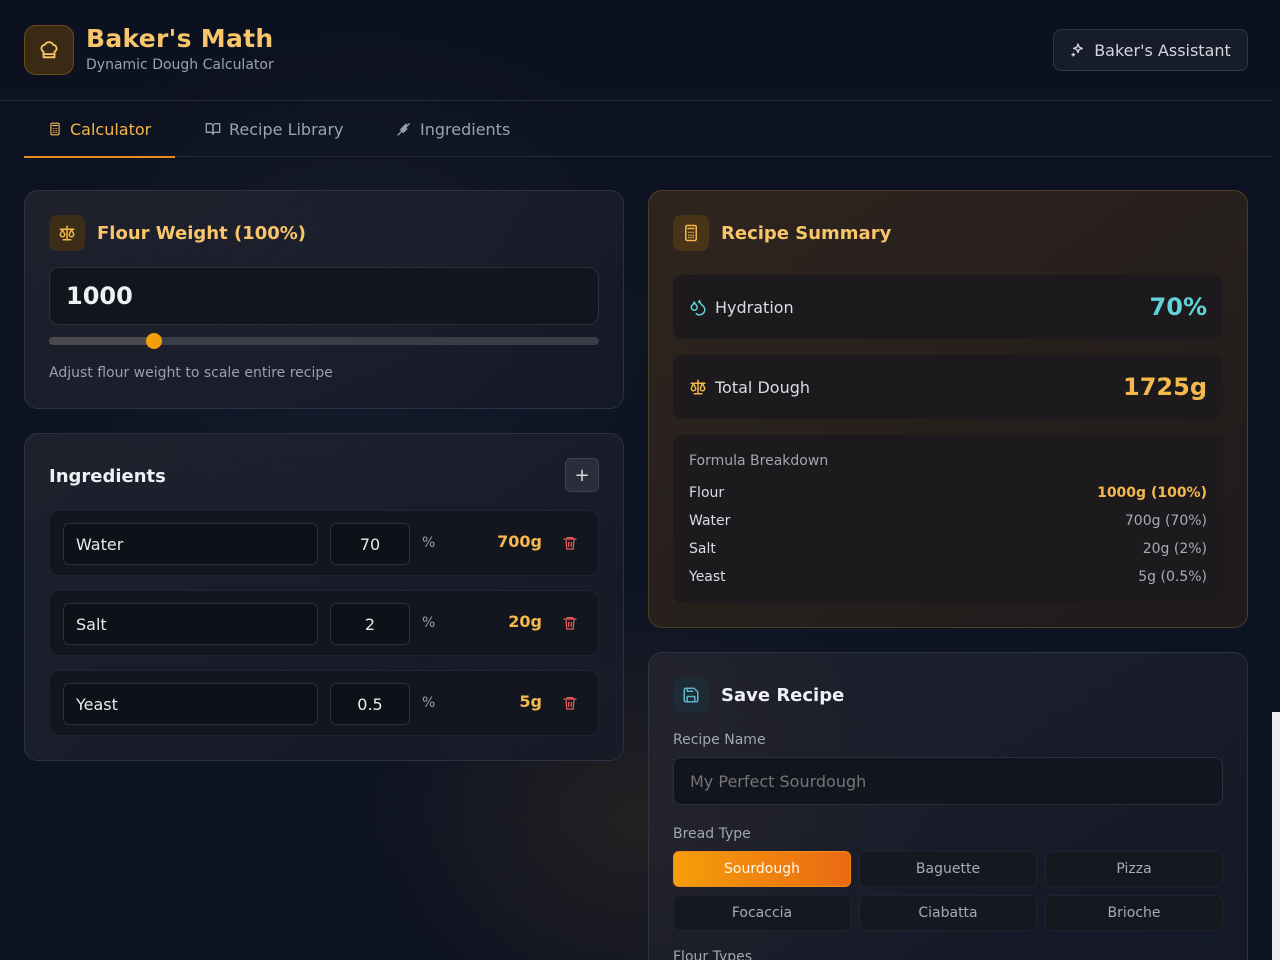 The image size is (1280, 960). Describe the element at coordinates (286, 129) in the screenshot. I see `tab-label: Recipe Library` at that location.